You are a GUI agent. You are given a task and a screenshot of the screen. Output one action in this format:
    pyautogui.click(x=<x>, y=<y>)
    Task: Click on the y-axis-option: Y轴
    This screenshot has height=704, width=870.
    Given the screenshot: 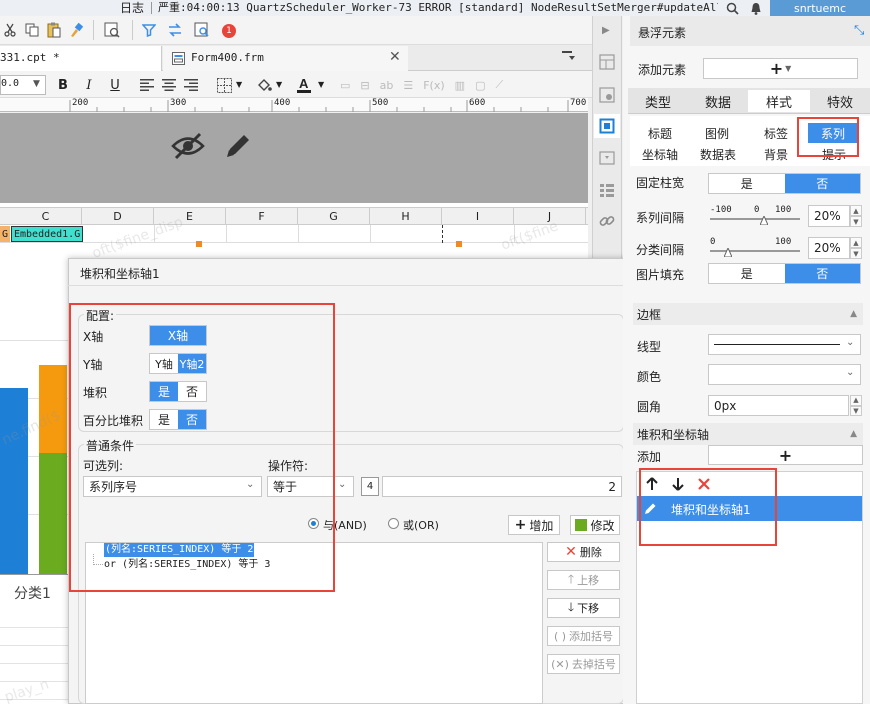 What is the action you would take?
    pyautogui.click(x=164, y=363)
    